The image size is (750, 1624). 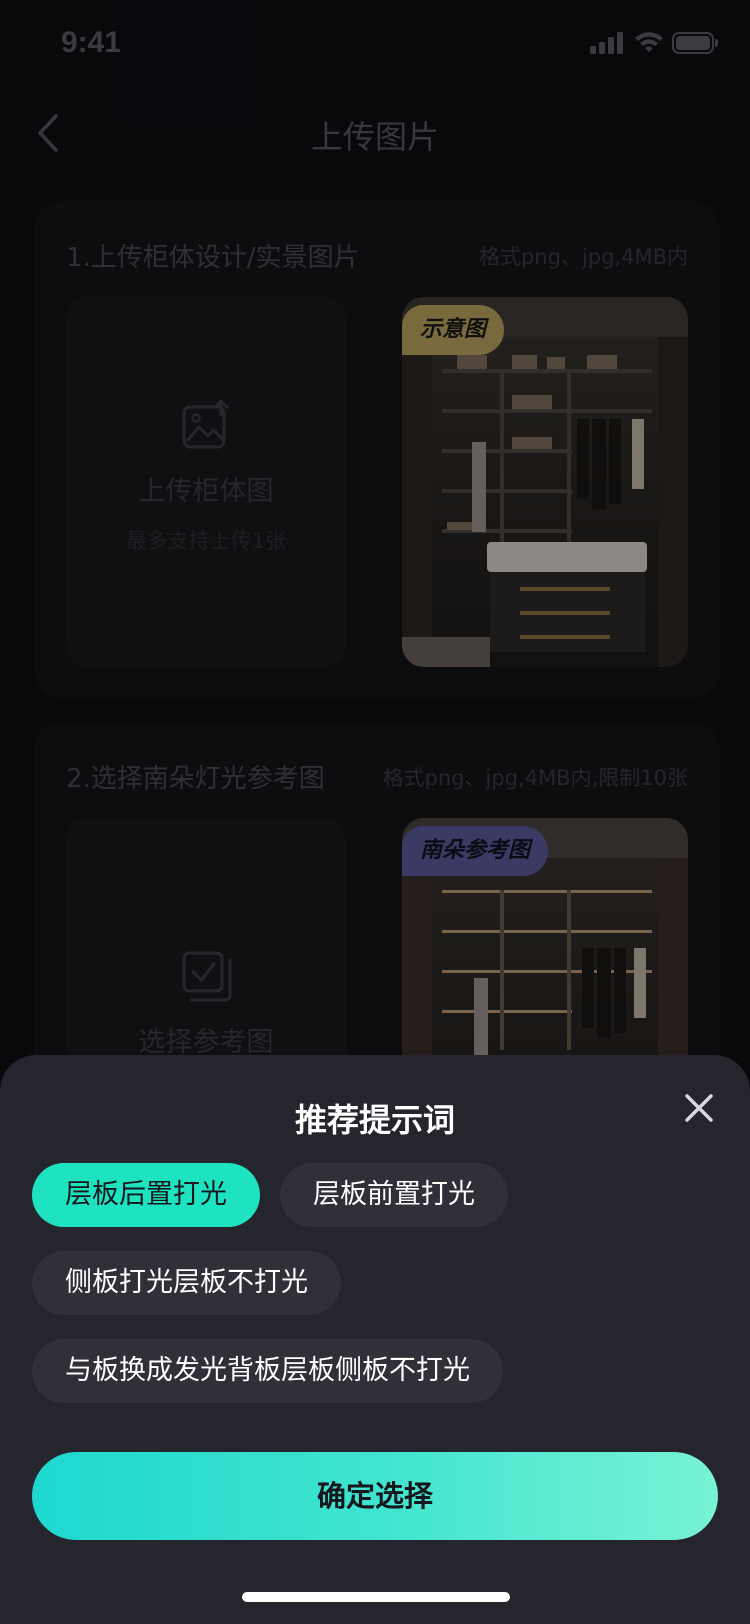 I want to click on close-icon, so click(x=699, y=1108).